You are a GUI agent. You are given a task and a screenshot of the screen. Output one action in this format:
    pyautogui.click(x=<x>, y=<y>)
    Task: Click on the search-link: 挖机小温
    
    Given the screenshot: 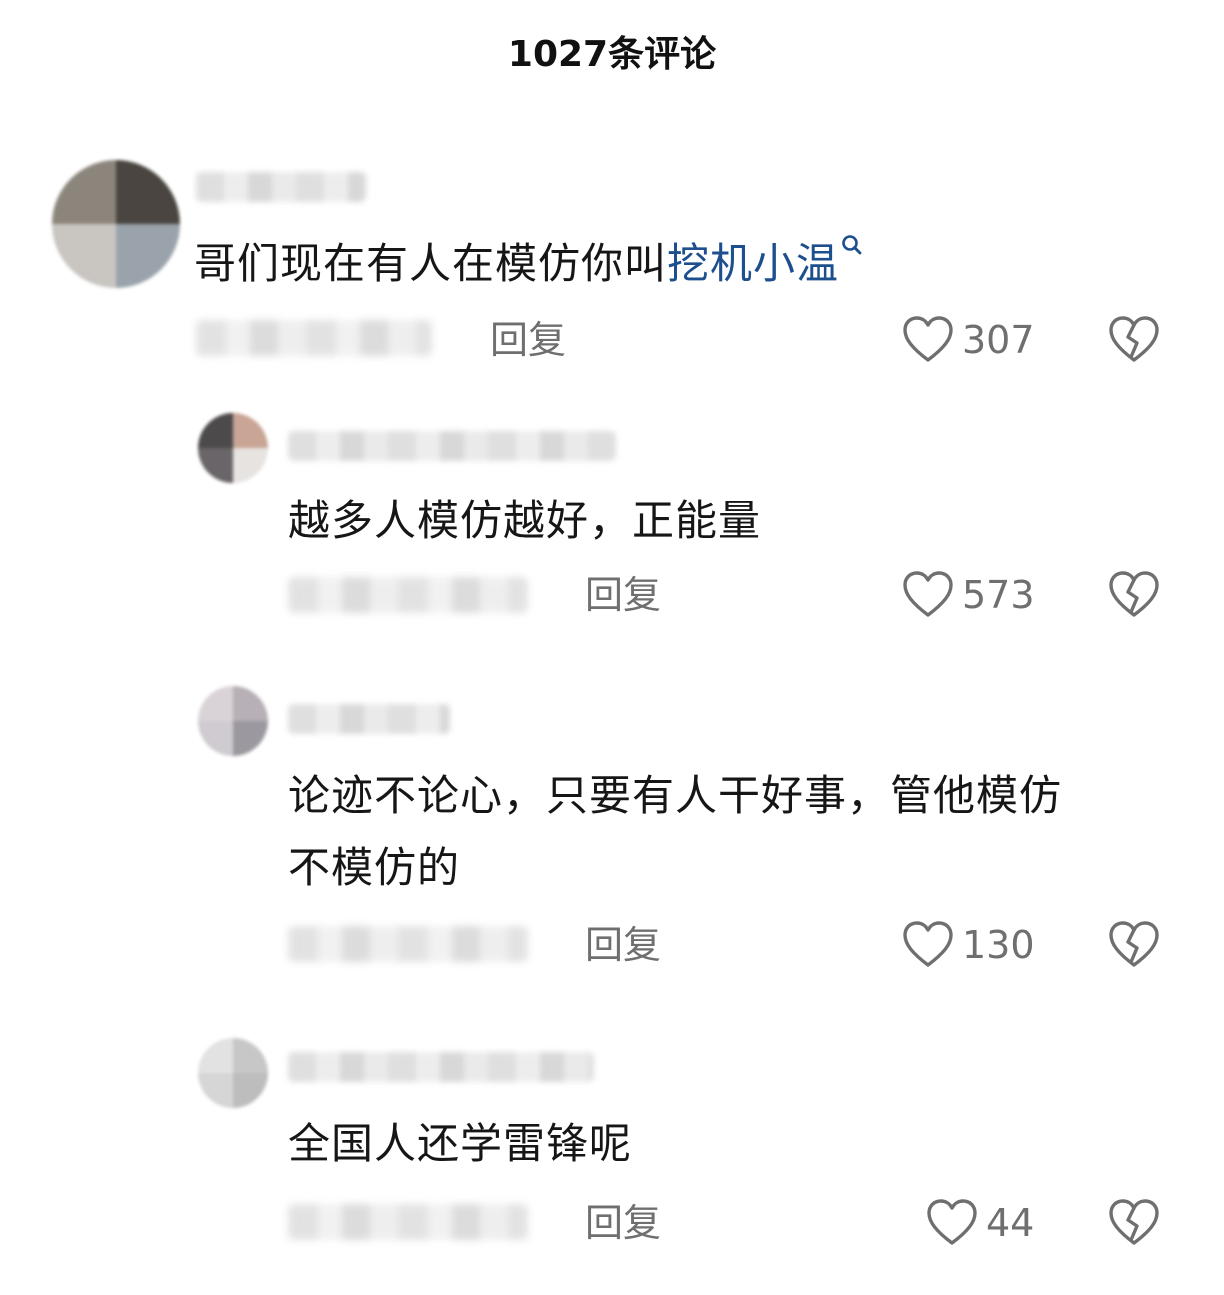 What is the action you would take?
    pyautogui.click(x=765, y=261)
    